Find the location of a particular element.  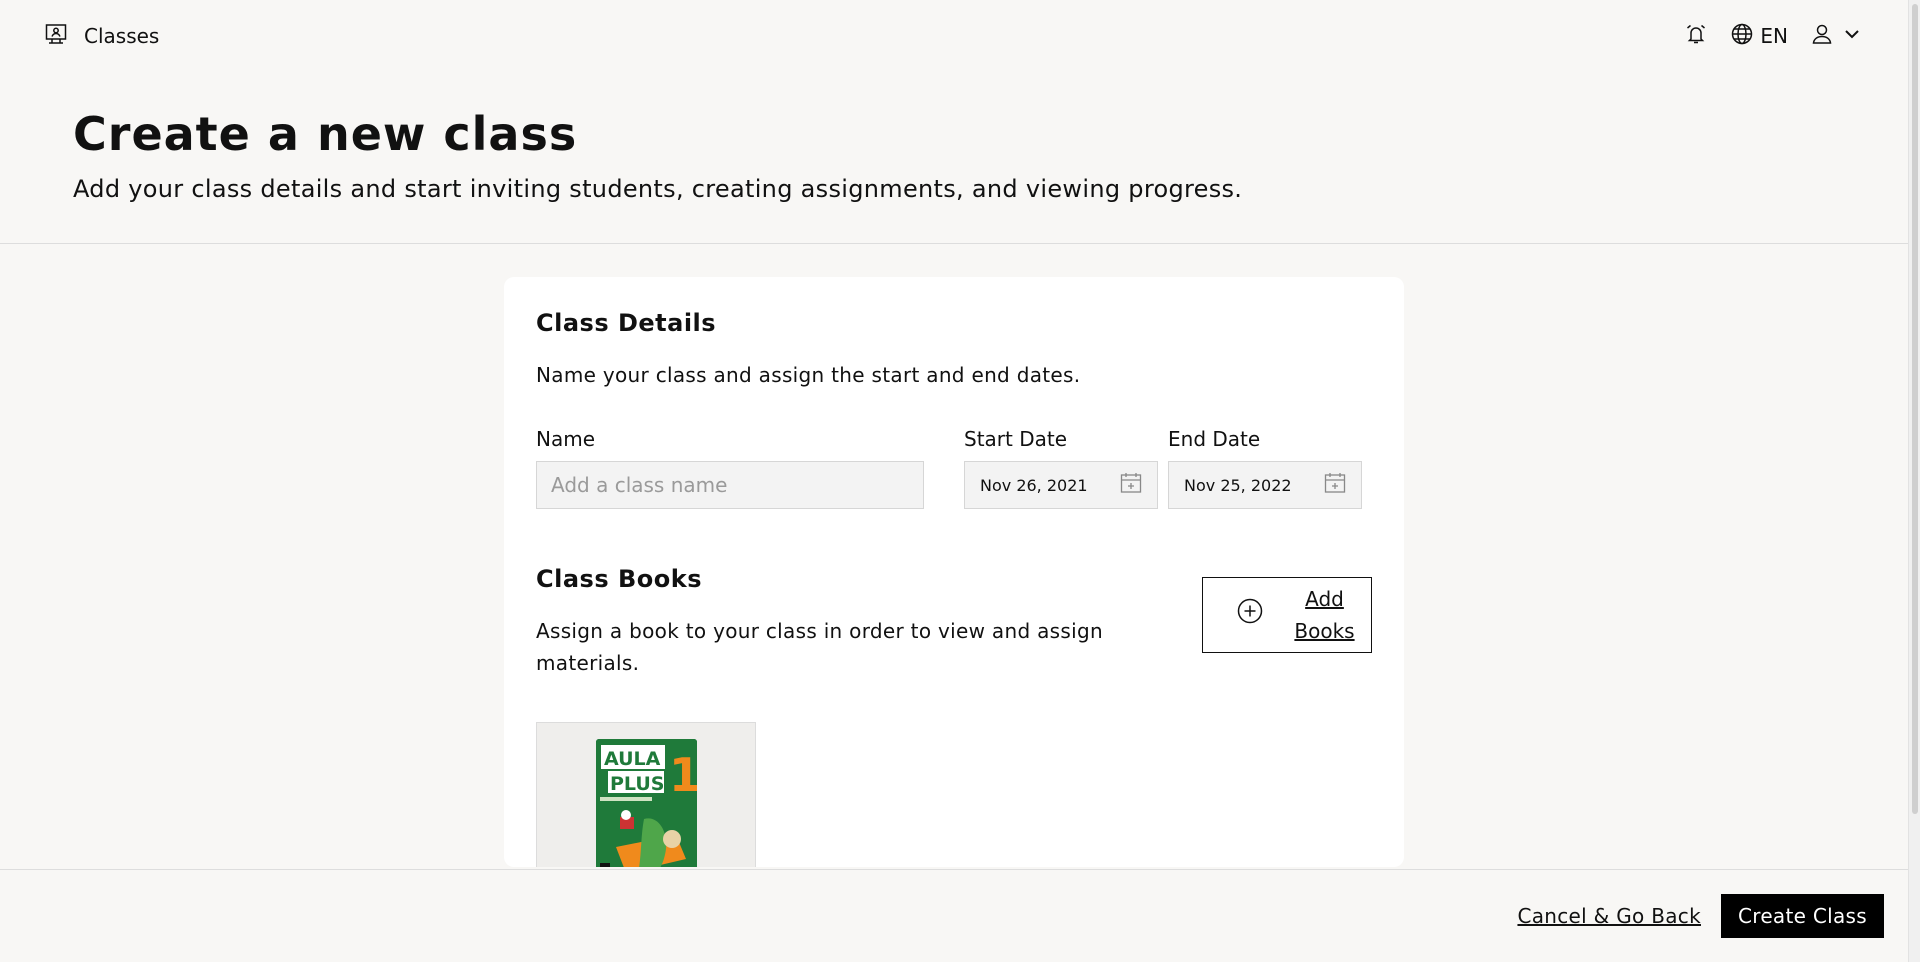

footer-actions: Cancel & Go Back Create Class is located at coordinates (954, 915).